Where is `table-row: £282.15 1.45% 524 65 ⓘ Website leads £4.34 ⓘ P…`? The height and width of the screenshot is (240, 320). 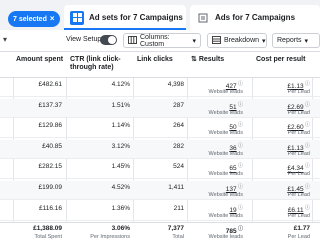
table-row: £282.15 1.45% 524 65 ⓘ Website leads £4.34 ⓘ P… is located at coordinates (160, 170).